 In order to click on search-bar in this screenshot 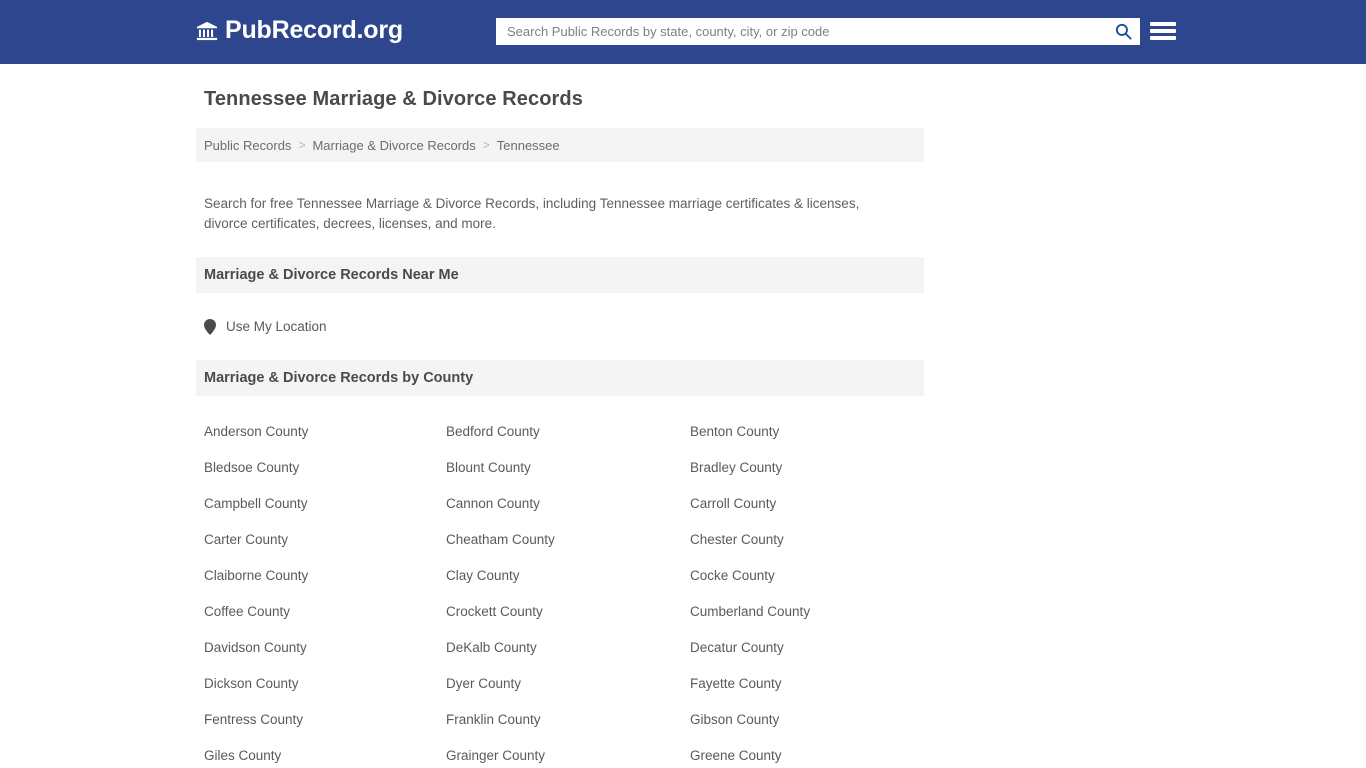, I will do `click(818, 31)`.